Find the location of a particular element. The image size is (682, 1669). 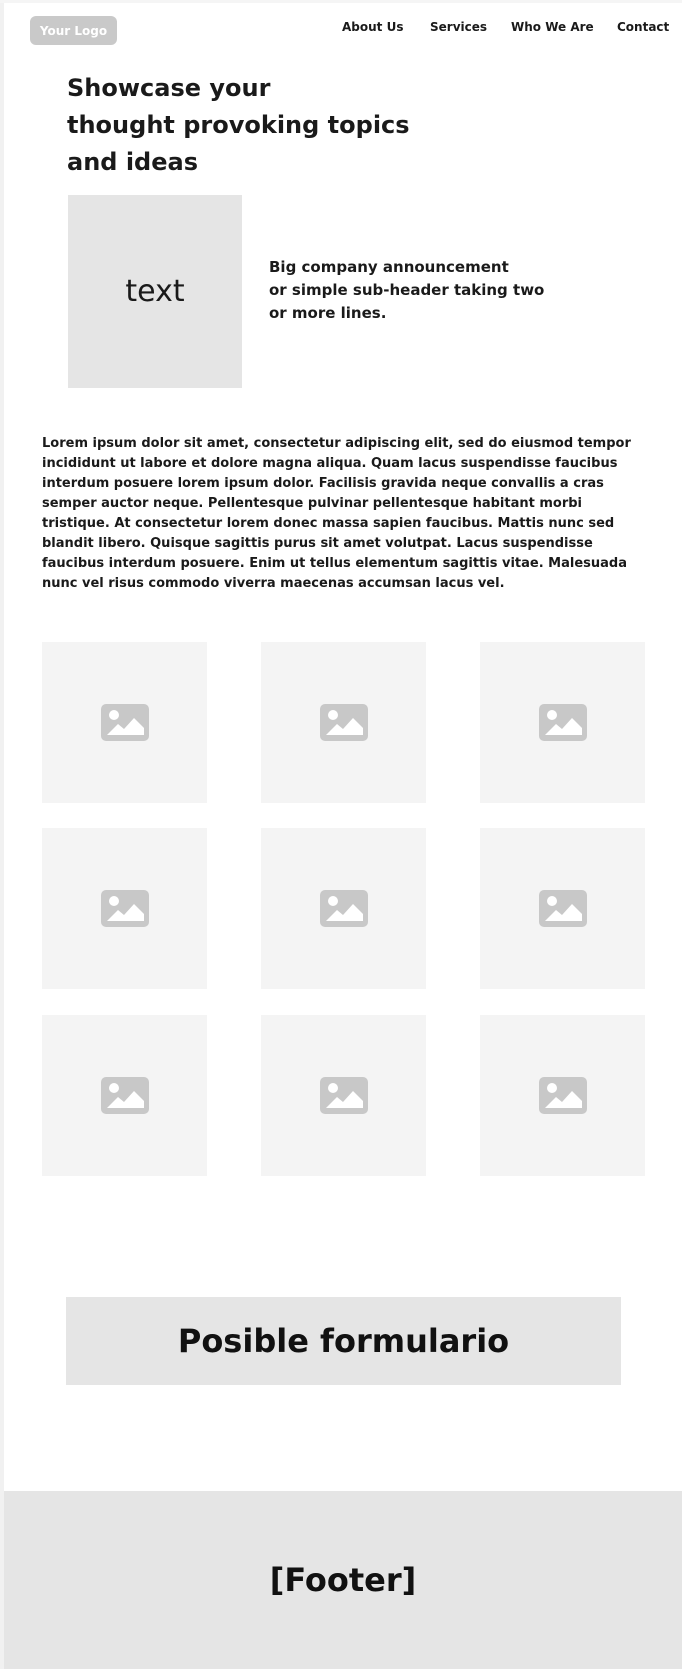

text-placeholder-box: text is located at coordinates (155, 291).